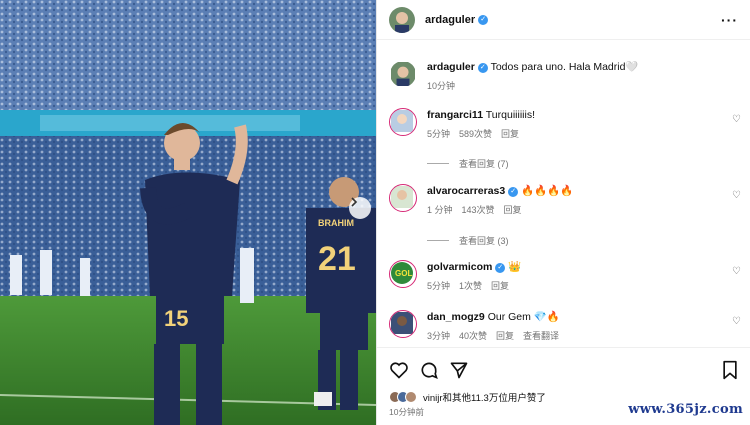 Image resolution: width=750 pixels, height=425 pixels. I want to click on likes-text: vinijr和其他11.3万位用户赞了, so click(484, 398).